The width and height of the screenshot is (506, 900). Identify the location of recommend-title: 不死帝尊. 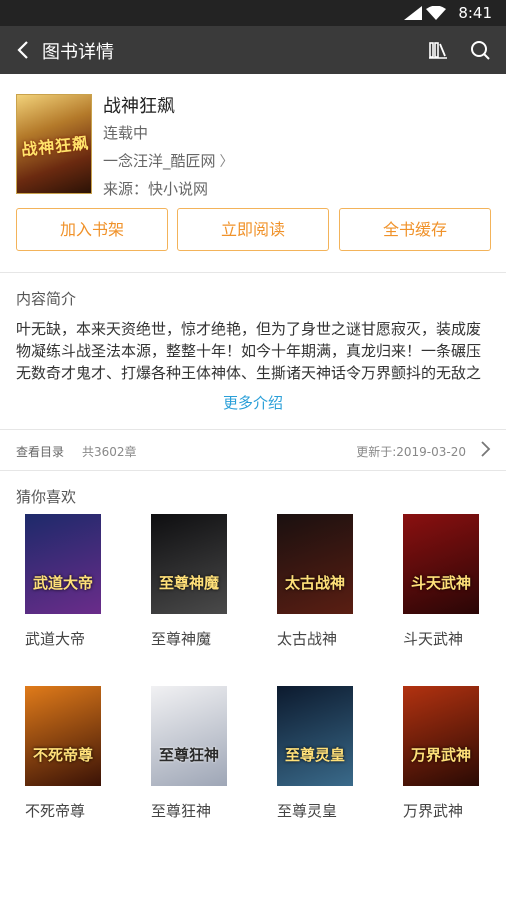
(55, 811).